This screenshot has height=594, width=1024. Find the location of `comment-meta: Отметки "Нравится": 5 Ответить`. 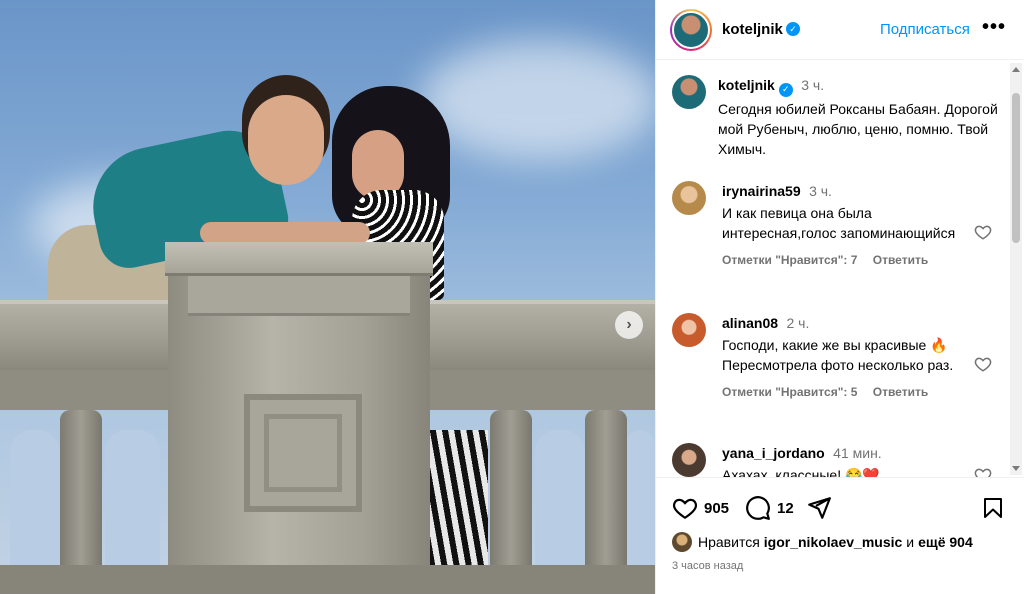

comment-meta: Отметки "Нравится": 5 Ответить is located at coordinates (844, 392).